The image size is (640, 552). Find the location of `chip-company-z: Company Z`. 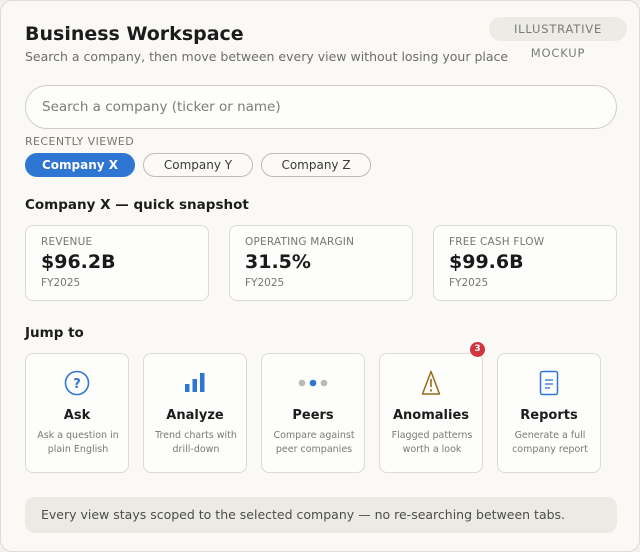

chip-company-z: Company Z is located at coordinates (316, 165).